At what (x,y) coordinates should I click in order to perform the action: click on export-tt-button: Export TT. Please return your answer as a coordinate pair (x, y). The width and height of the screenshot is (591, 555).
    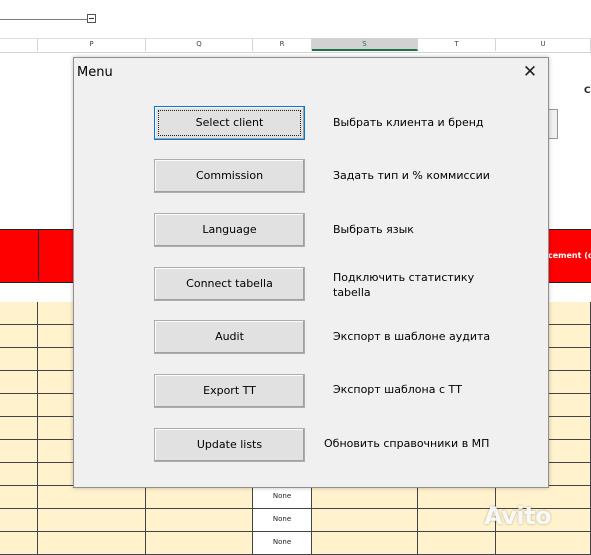
    Looking at the image, I should click on (229, 391).